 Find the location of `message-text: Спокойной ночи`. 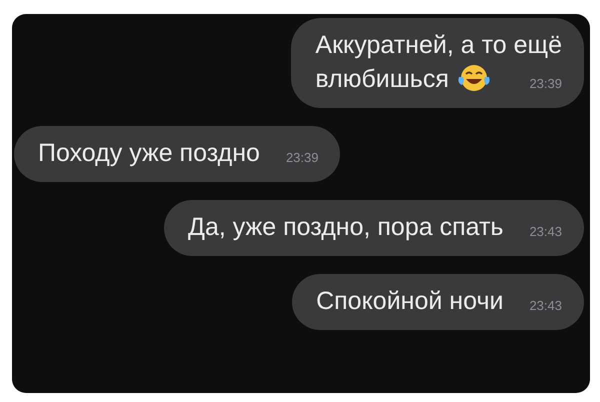

message-text: Спокойной ночи is located at coordinates (410, 301).